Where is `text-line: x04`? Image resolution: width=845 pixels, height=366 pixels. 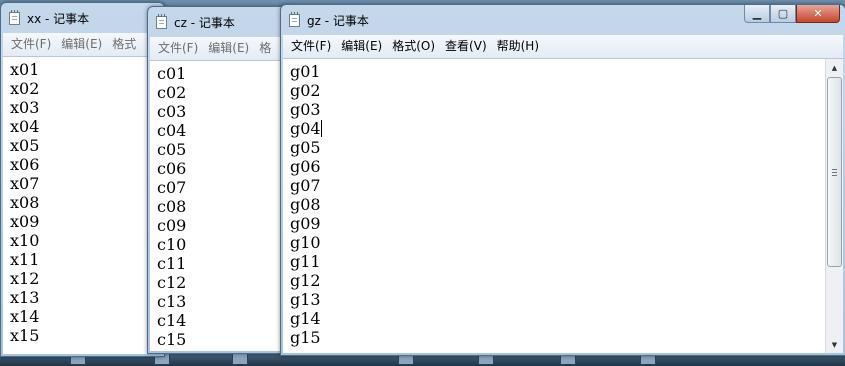
text-line: x04 is located at coordinates (25, 126).